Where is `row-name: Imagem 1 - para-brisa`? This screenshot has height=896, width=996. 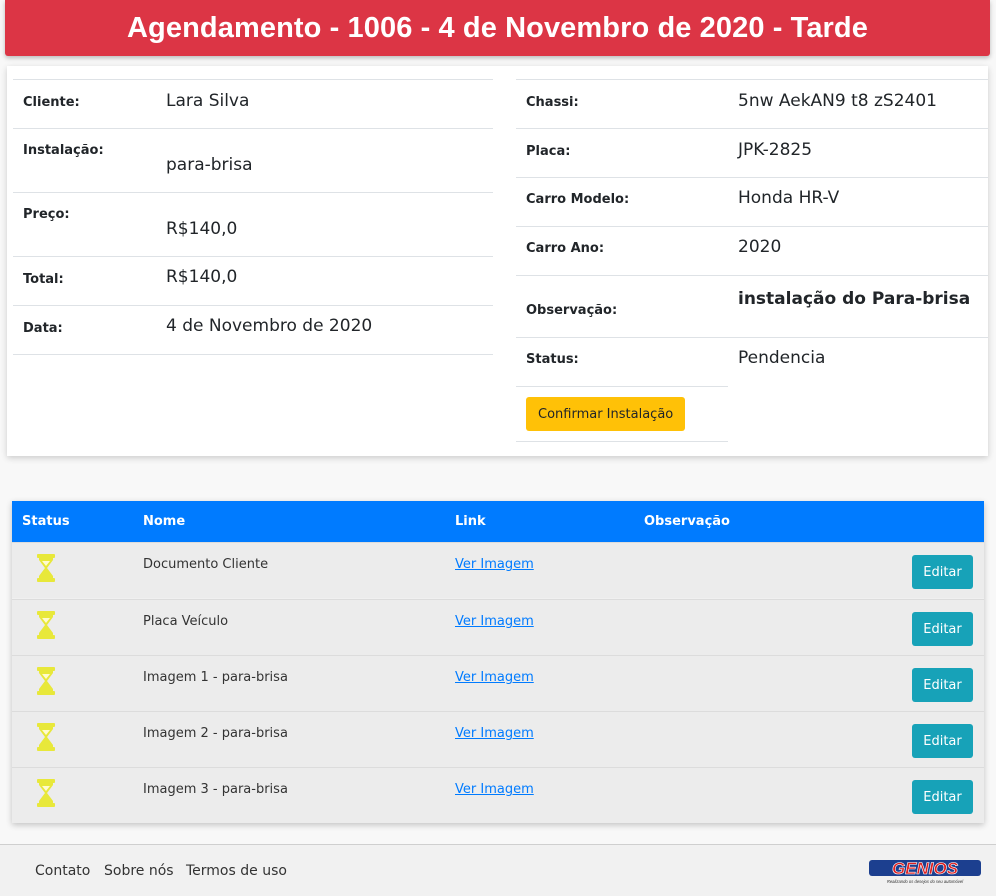 row-name: Imagem 1 - para-brisa is located at coordinates (215, 677).